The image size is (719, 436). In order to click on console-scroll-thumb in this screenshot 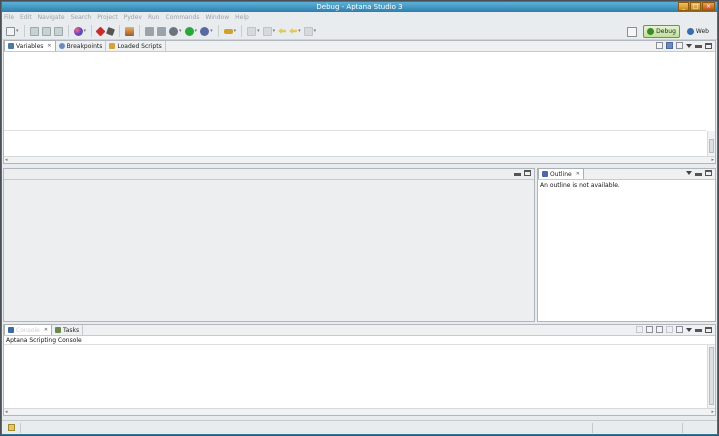, I will do `click(711, 376)`.